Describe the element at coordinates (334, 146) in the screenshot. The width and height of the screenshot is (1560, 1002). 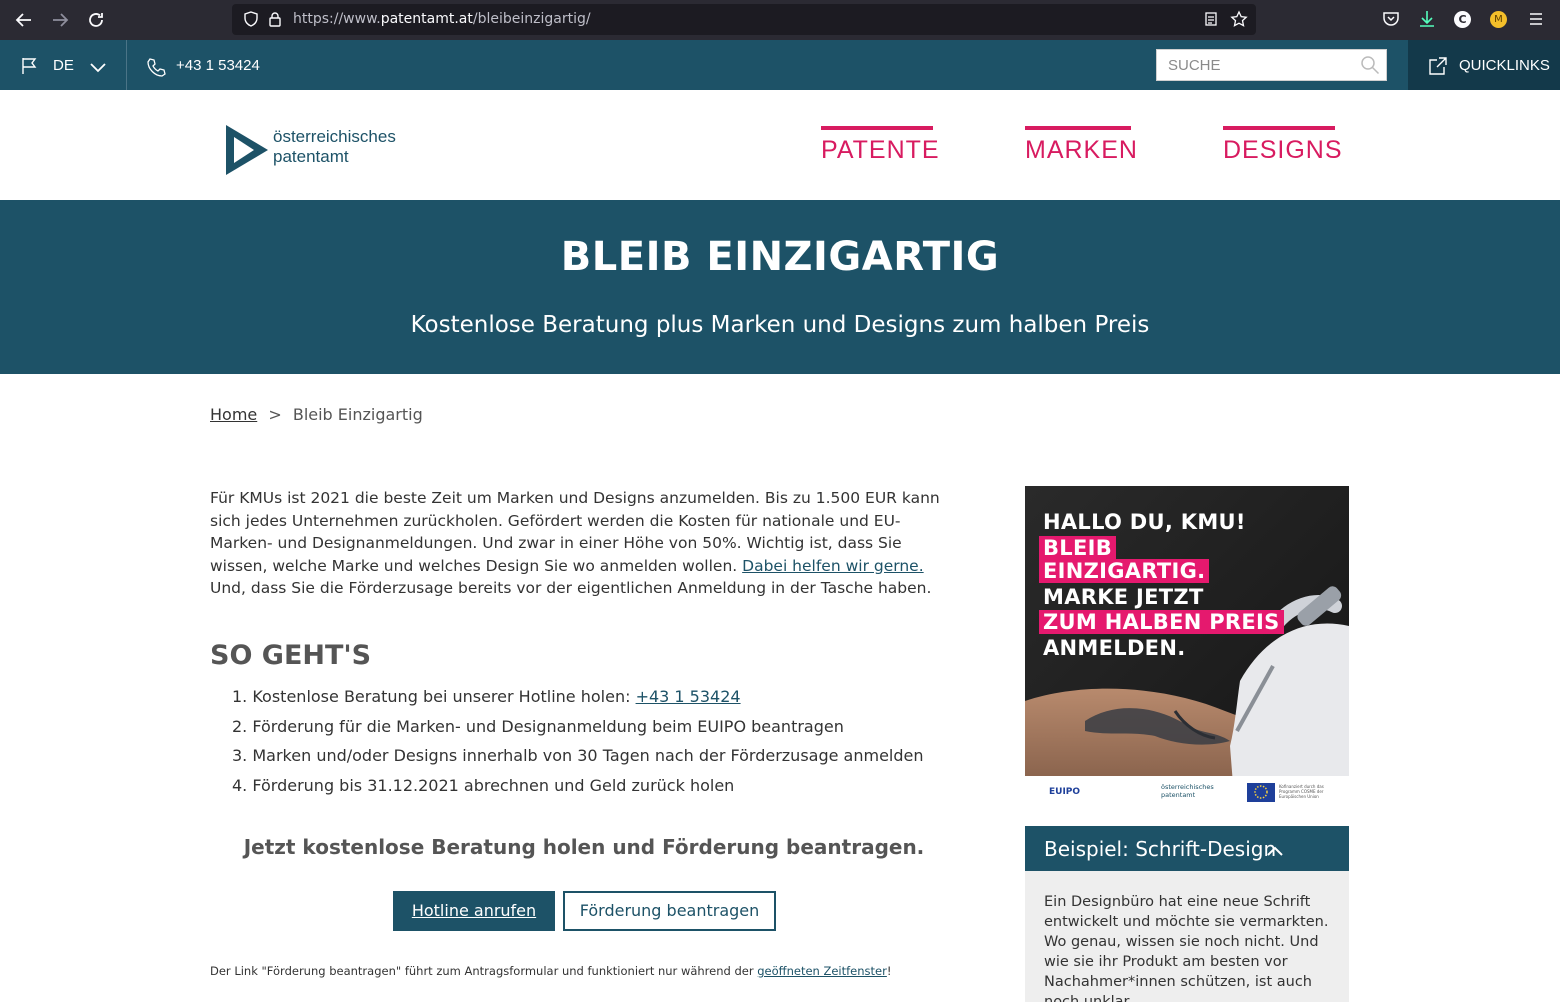
I see `logo-text: österreichisches patentamt` at that location.